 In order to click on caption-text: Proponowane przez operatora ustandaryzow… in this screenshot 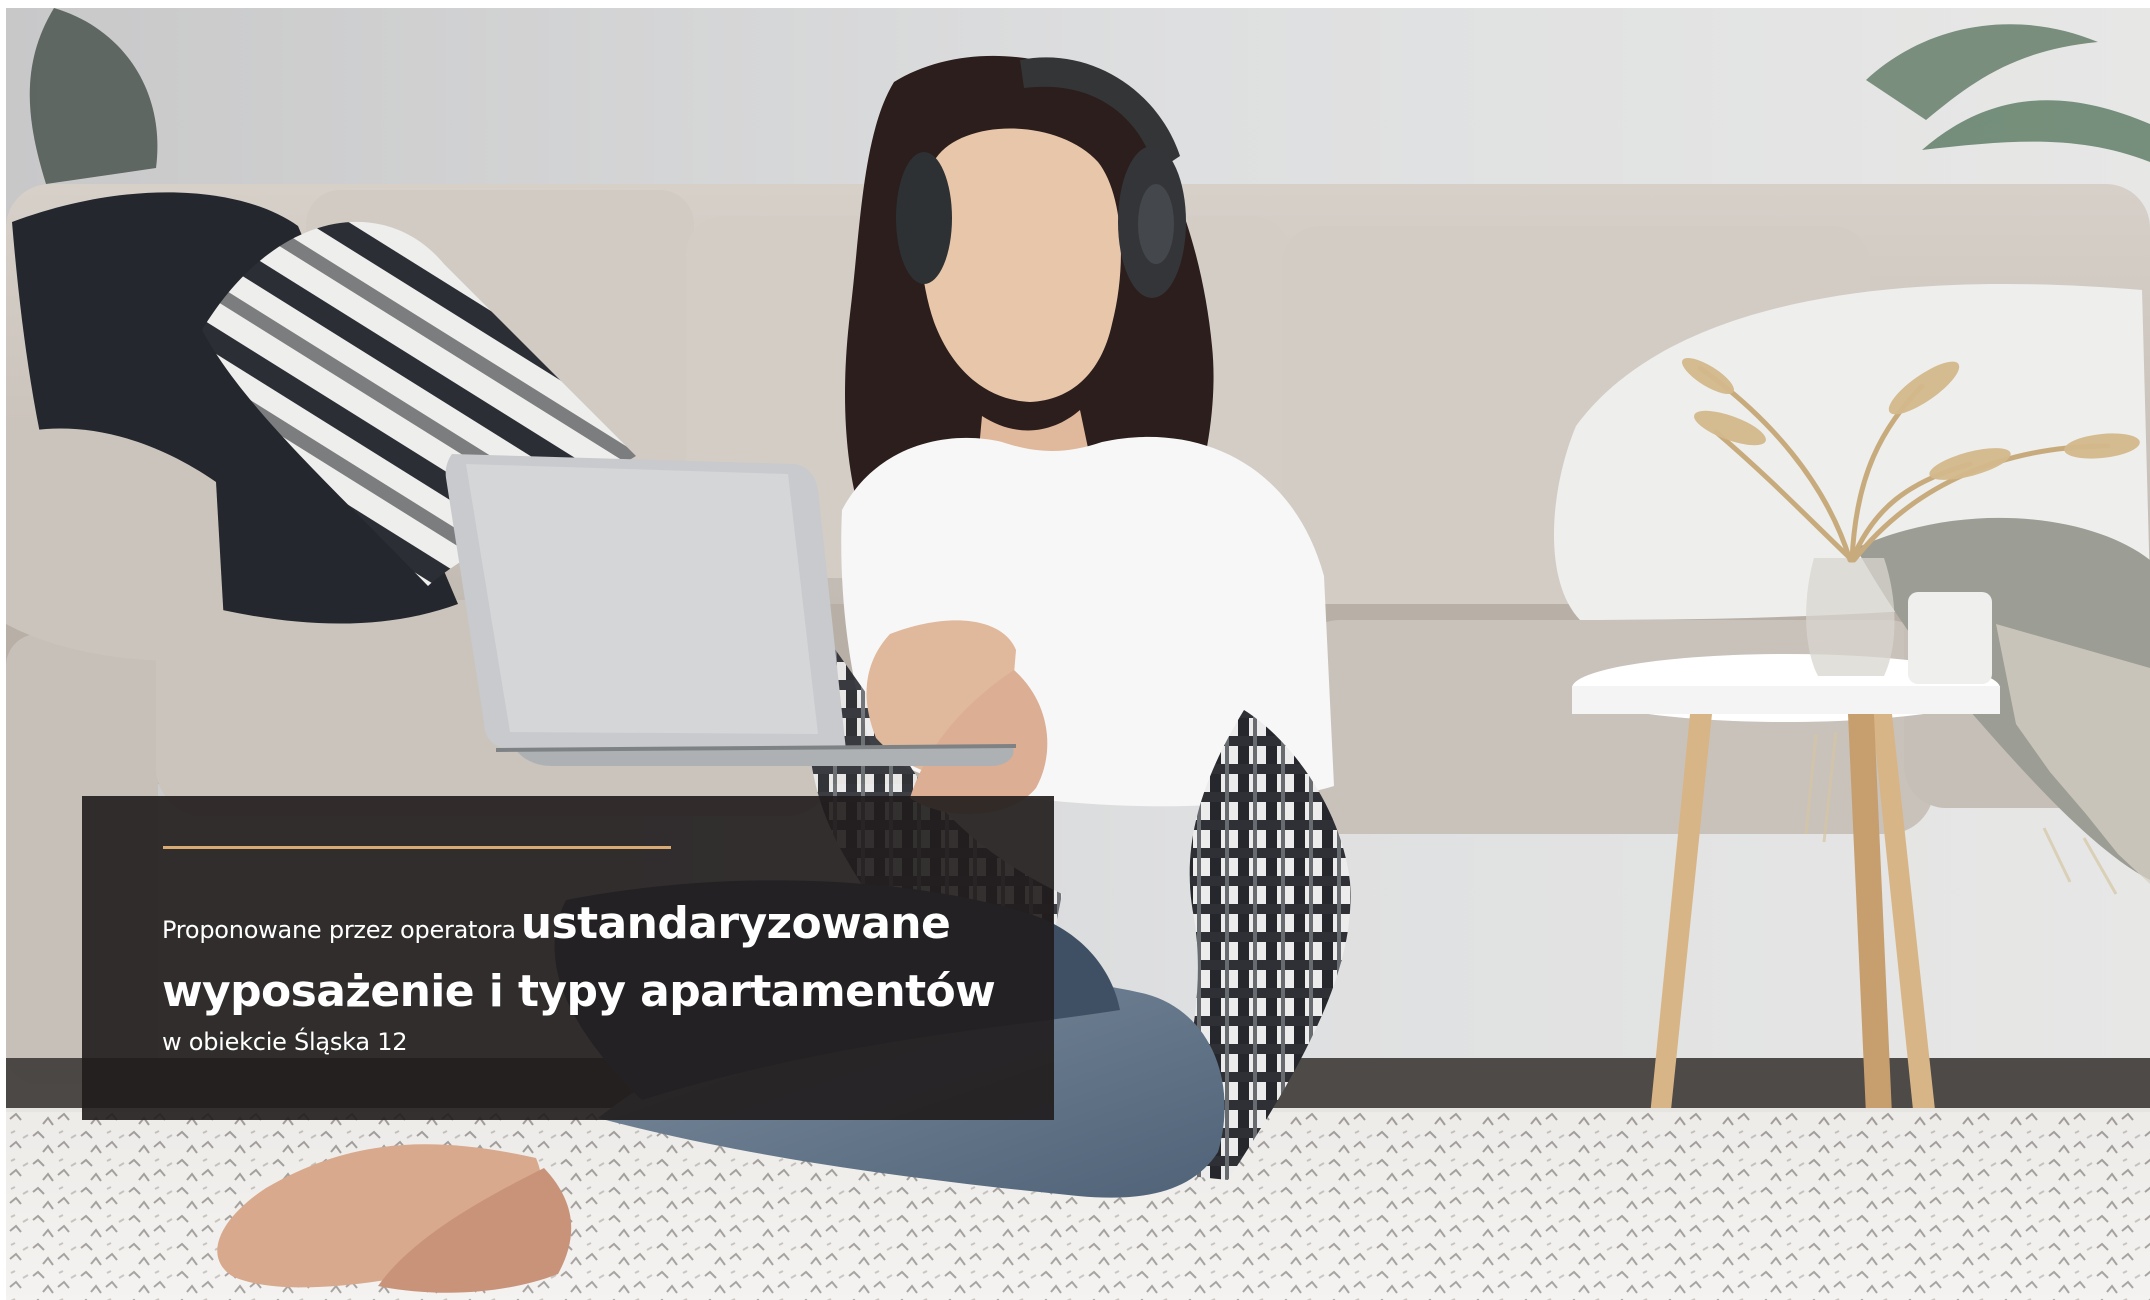, I will do `click(592, 975)`.